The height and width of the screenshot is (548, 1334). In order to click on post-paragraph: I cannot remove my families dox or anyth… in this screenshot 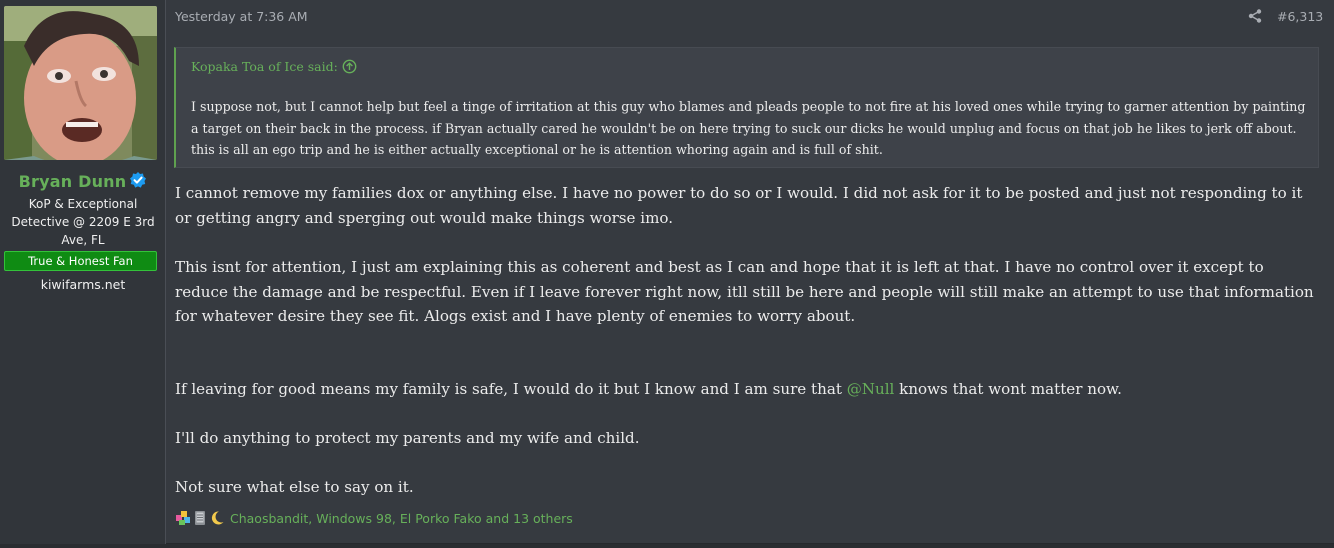, I will do `click(739, 205)`.